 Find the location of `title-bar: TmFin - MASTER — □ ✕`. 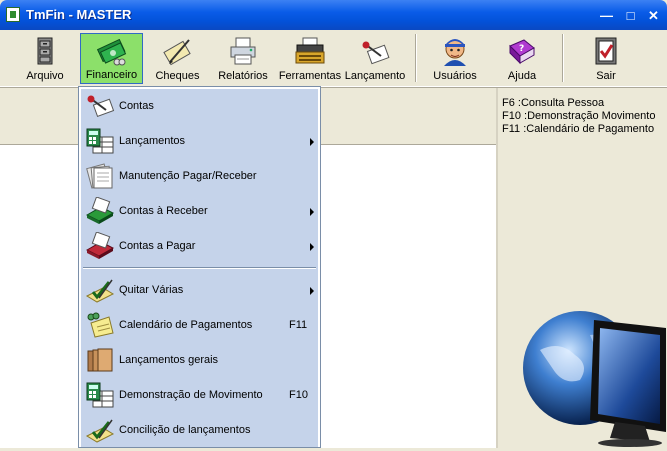

title-bar: TmFin - MASTER — □ ✕ is located at coordinates (333, 15).